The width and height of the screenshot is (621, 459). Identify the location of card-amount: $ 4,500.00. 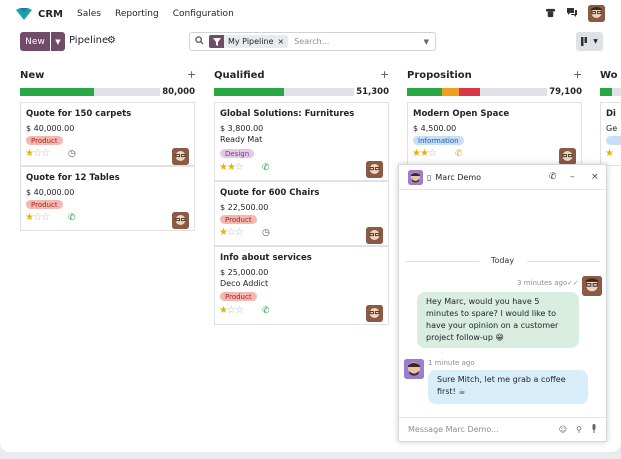
(435, 128).